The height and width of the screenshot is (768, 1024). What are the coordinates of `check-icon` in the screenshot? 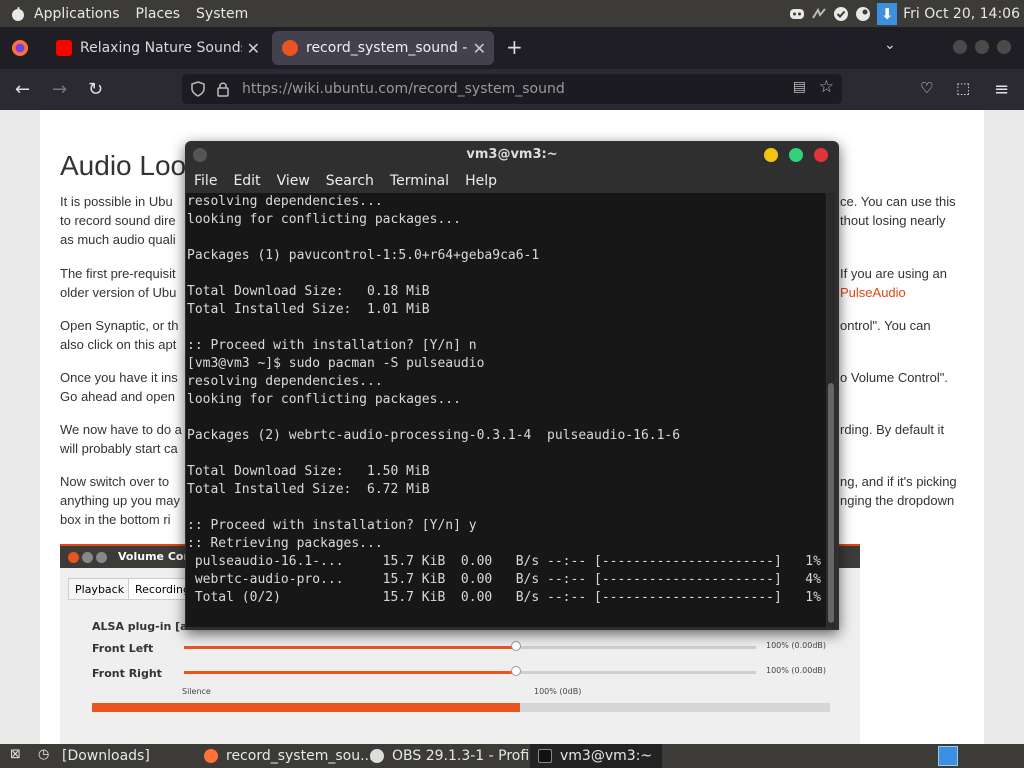 It's located at (841, 14).